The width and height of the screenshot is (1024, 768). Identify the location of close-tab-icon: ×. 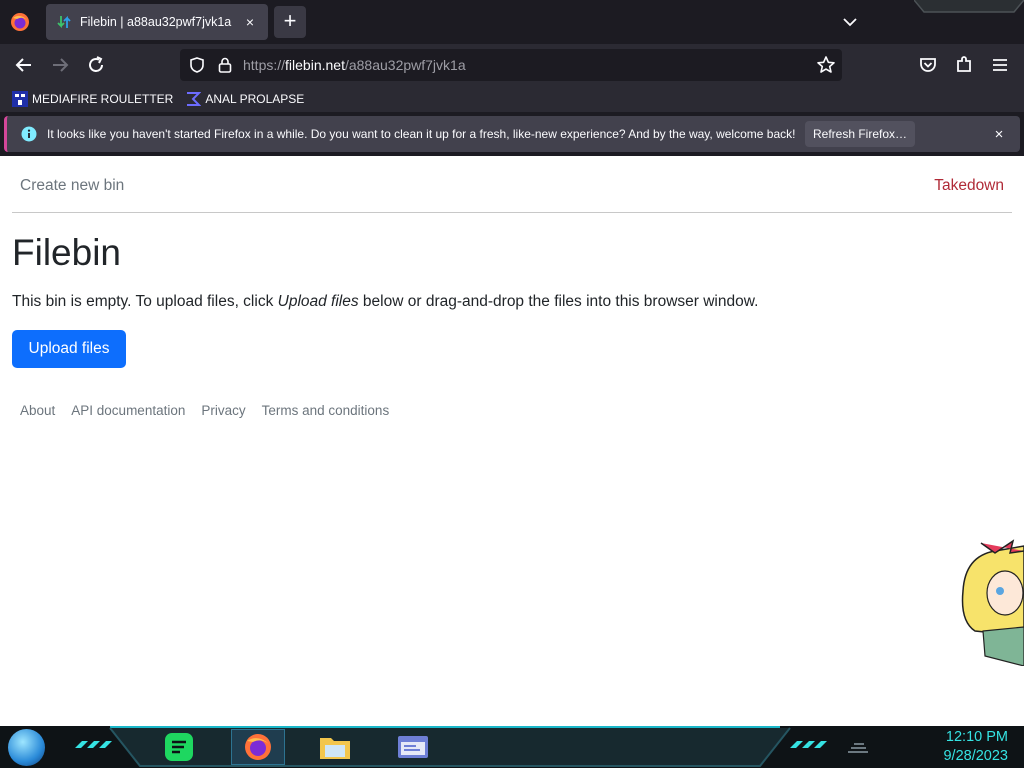
(250, 22).